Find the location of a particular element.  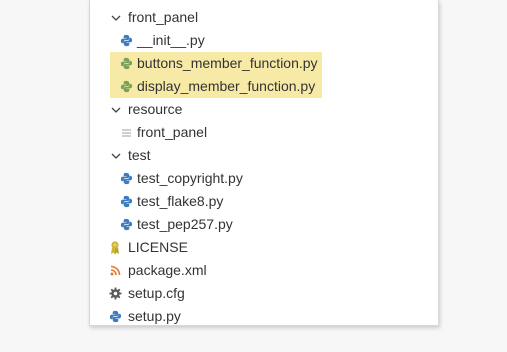

tree-file-test-copyright: test_copyright.py is located at coordinates (264, 178).